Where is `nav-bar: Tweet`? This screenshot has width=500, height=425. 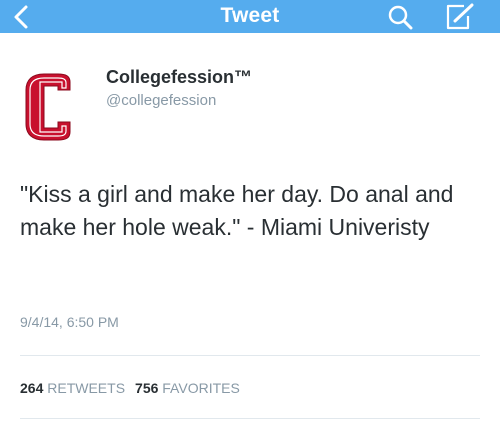 nav-bar: Tweet is located at coordinates (250, 16).